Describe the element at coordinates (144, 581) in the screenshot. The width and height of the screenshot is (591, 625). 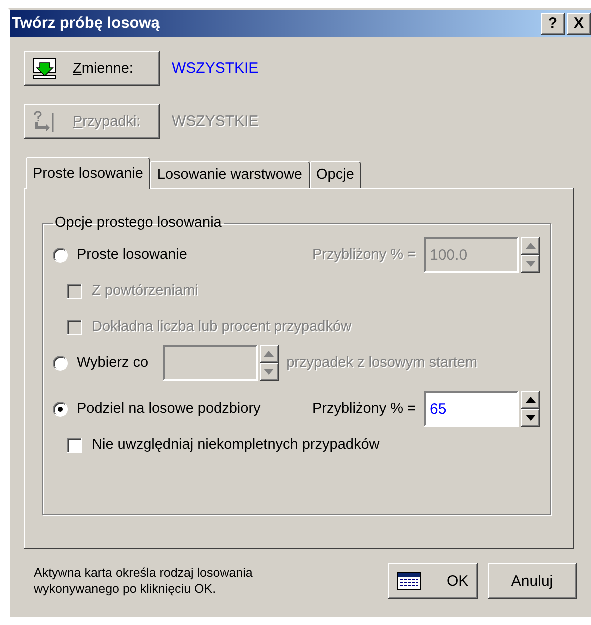
I see `hint-text: Aktywna karta określa rodzaj losowania wykonywanego po kliknięciu OK.` at that location.